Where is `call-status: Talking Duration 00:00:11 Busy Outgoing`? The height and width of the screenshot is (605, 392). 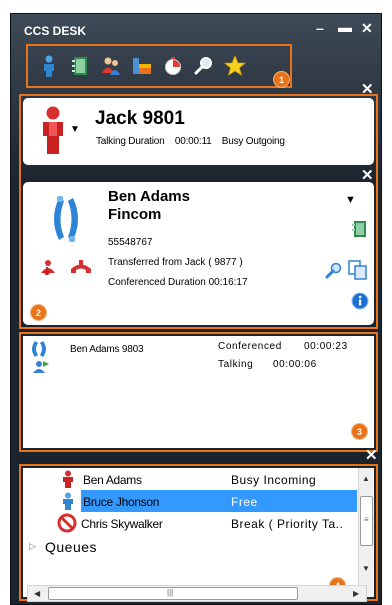 call-status: Talking Duration 00:00:11 Busy Outgoing is located at coordinates (190, 141).